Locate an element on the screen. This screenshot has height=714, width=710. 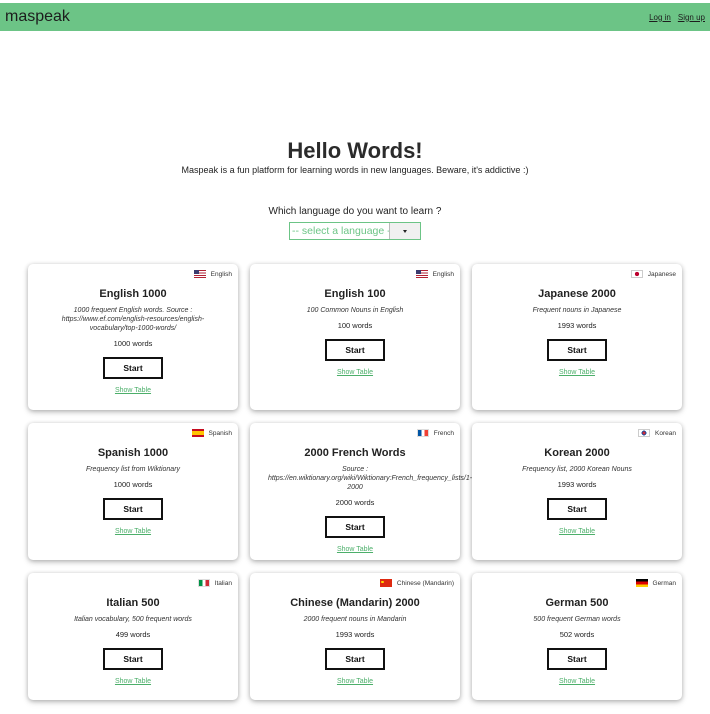
card-language-label: Spanish is located at coordinates (220, 433).